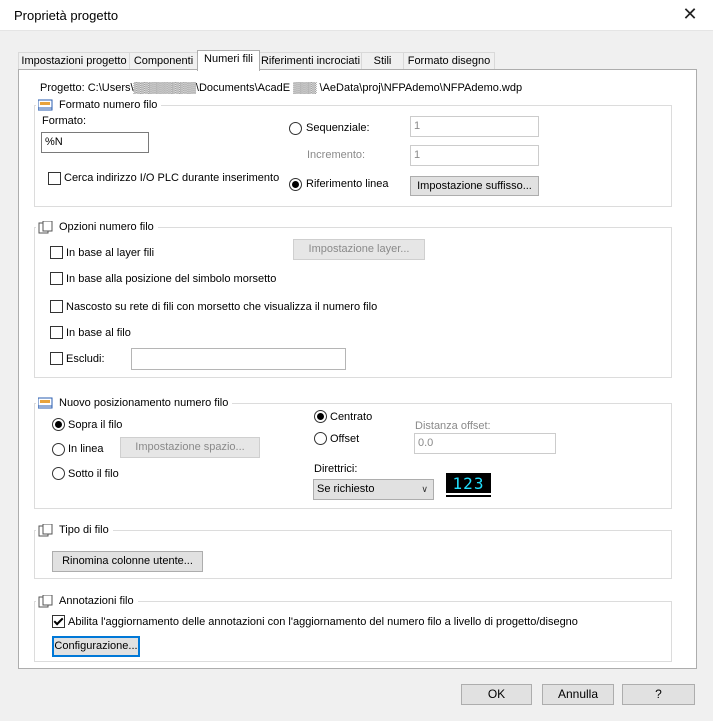 The image size is (713, 721). What do you see at coordinates (336, 155) in the screenshot?
I see `incremento-label: Incremento:` at bounding box center [336, 155].